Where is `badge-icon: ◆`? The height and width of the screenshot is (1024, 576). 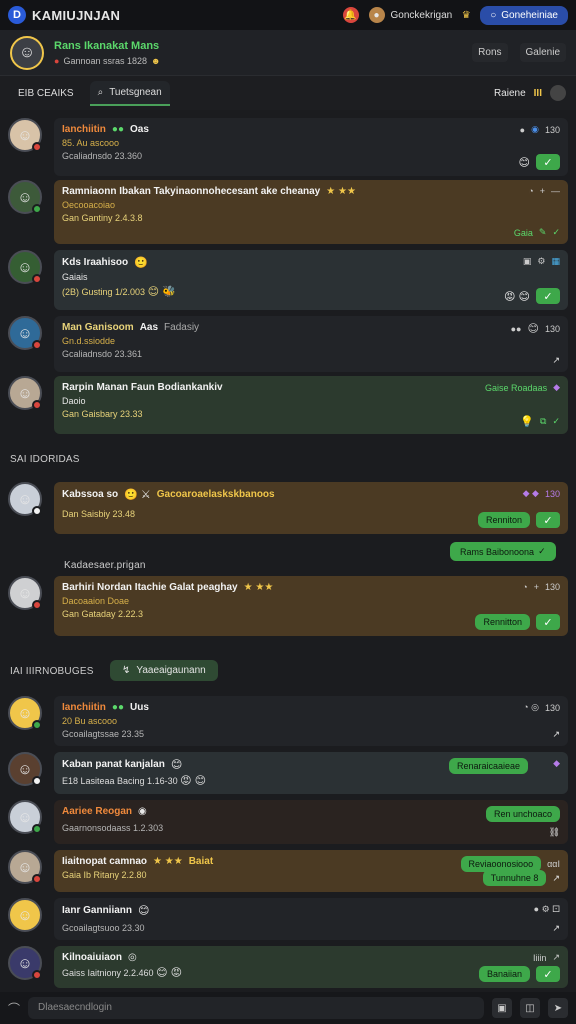
badge-icon: ◆ is located at coordinates (556, 387).